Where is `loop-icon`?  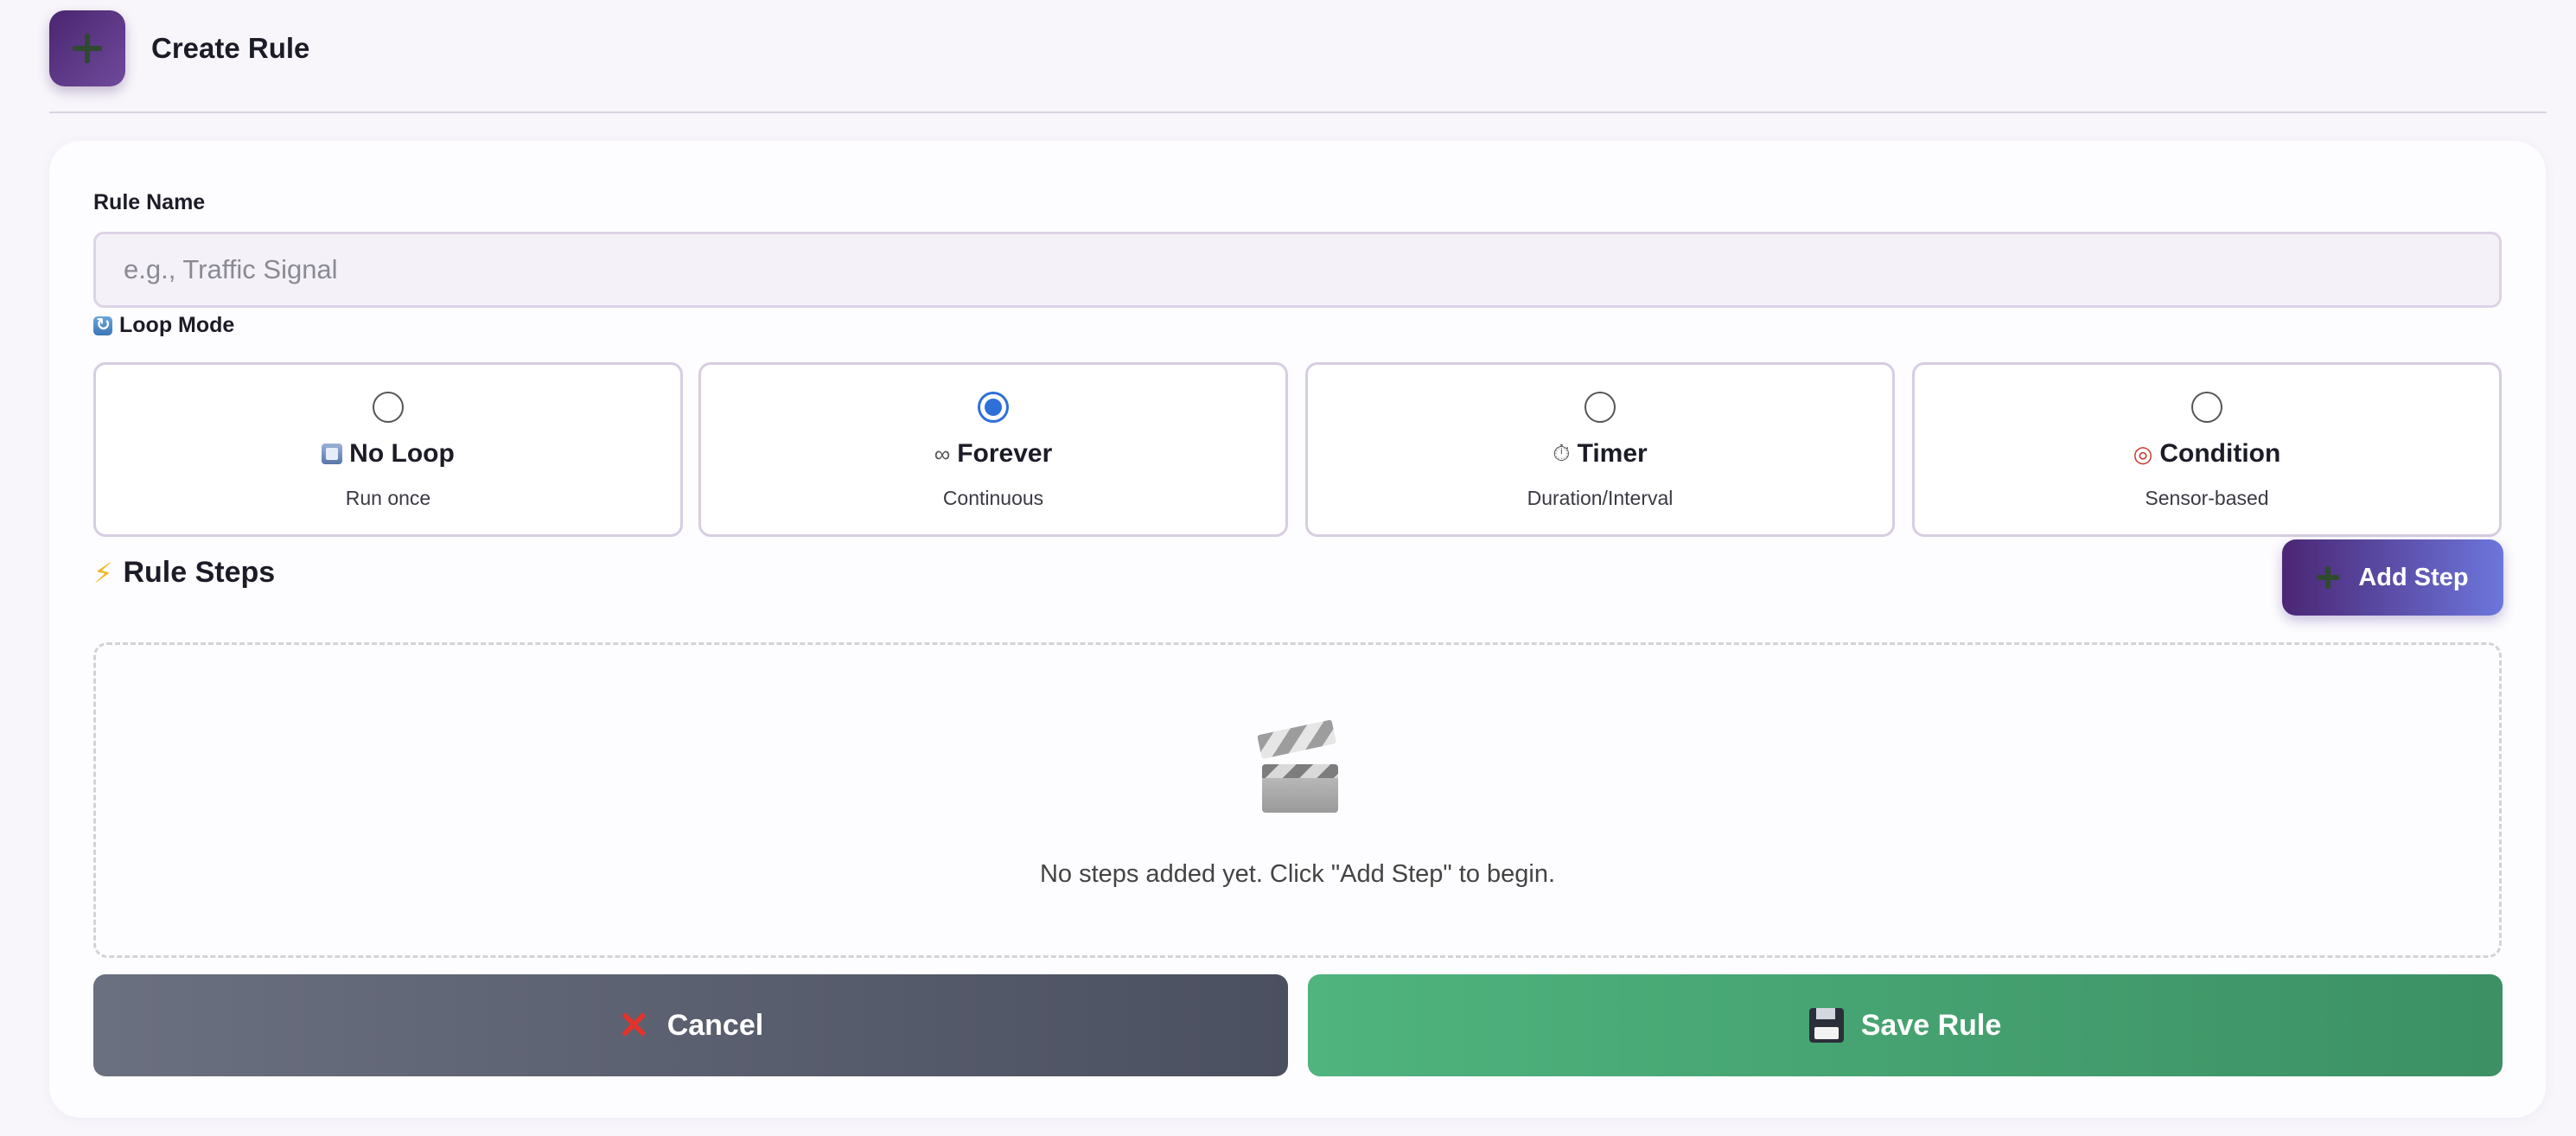 loop-icon is located at coordinates (102, 324).